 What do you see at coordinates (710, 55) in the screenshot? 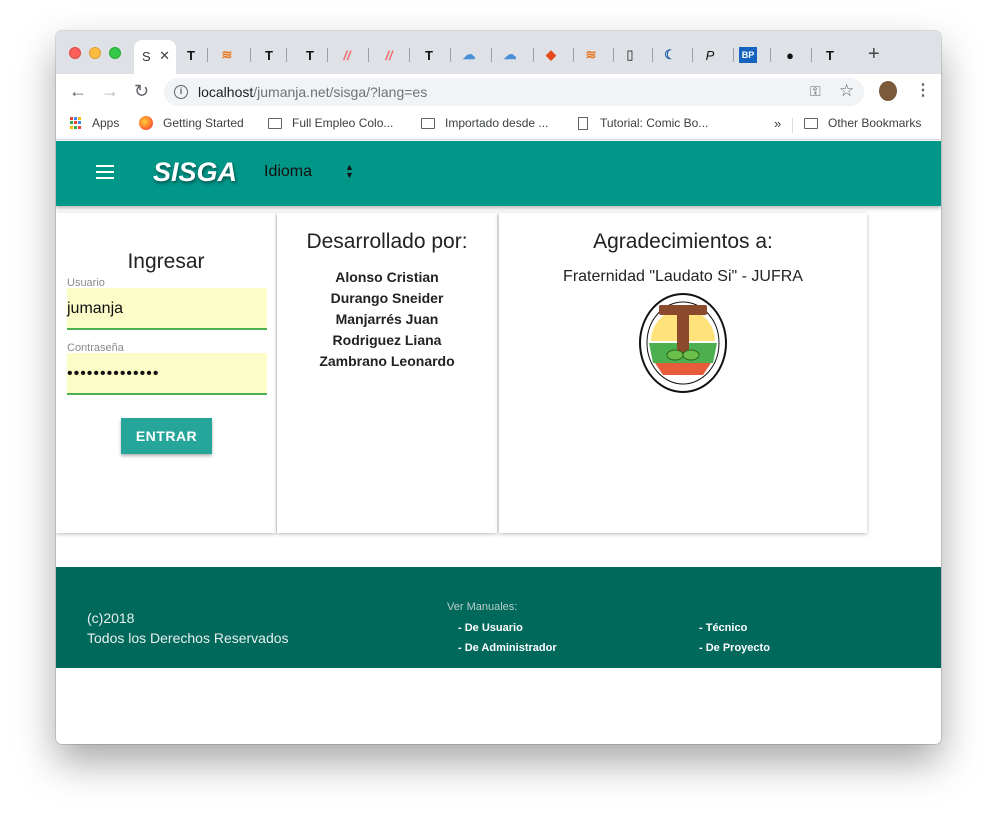
I see `p-icon: P` at bounding box center [710, 55].